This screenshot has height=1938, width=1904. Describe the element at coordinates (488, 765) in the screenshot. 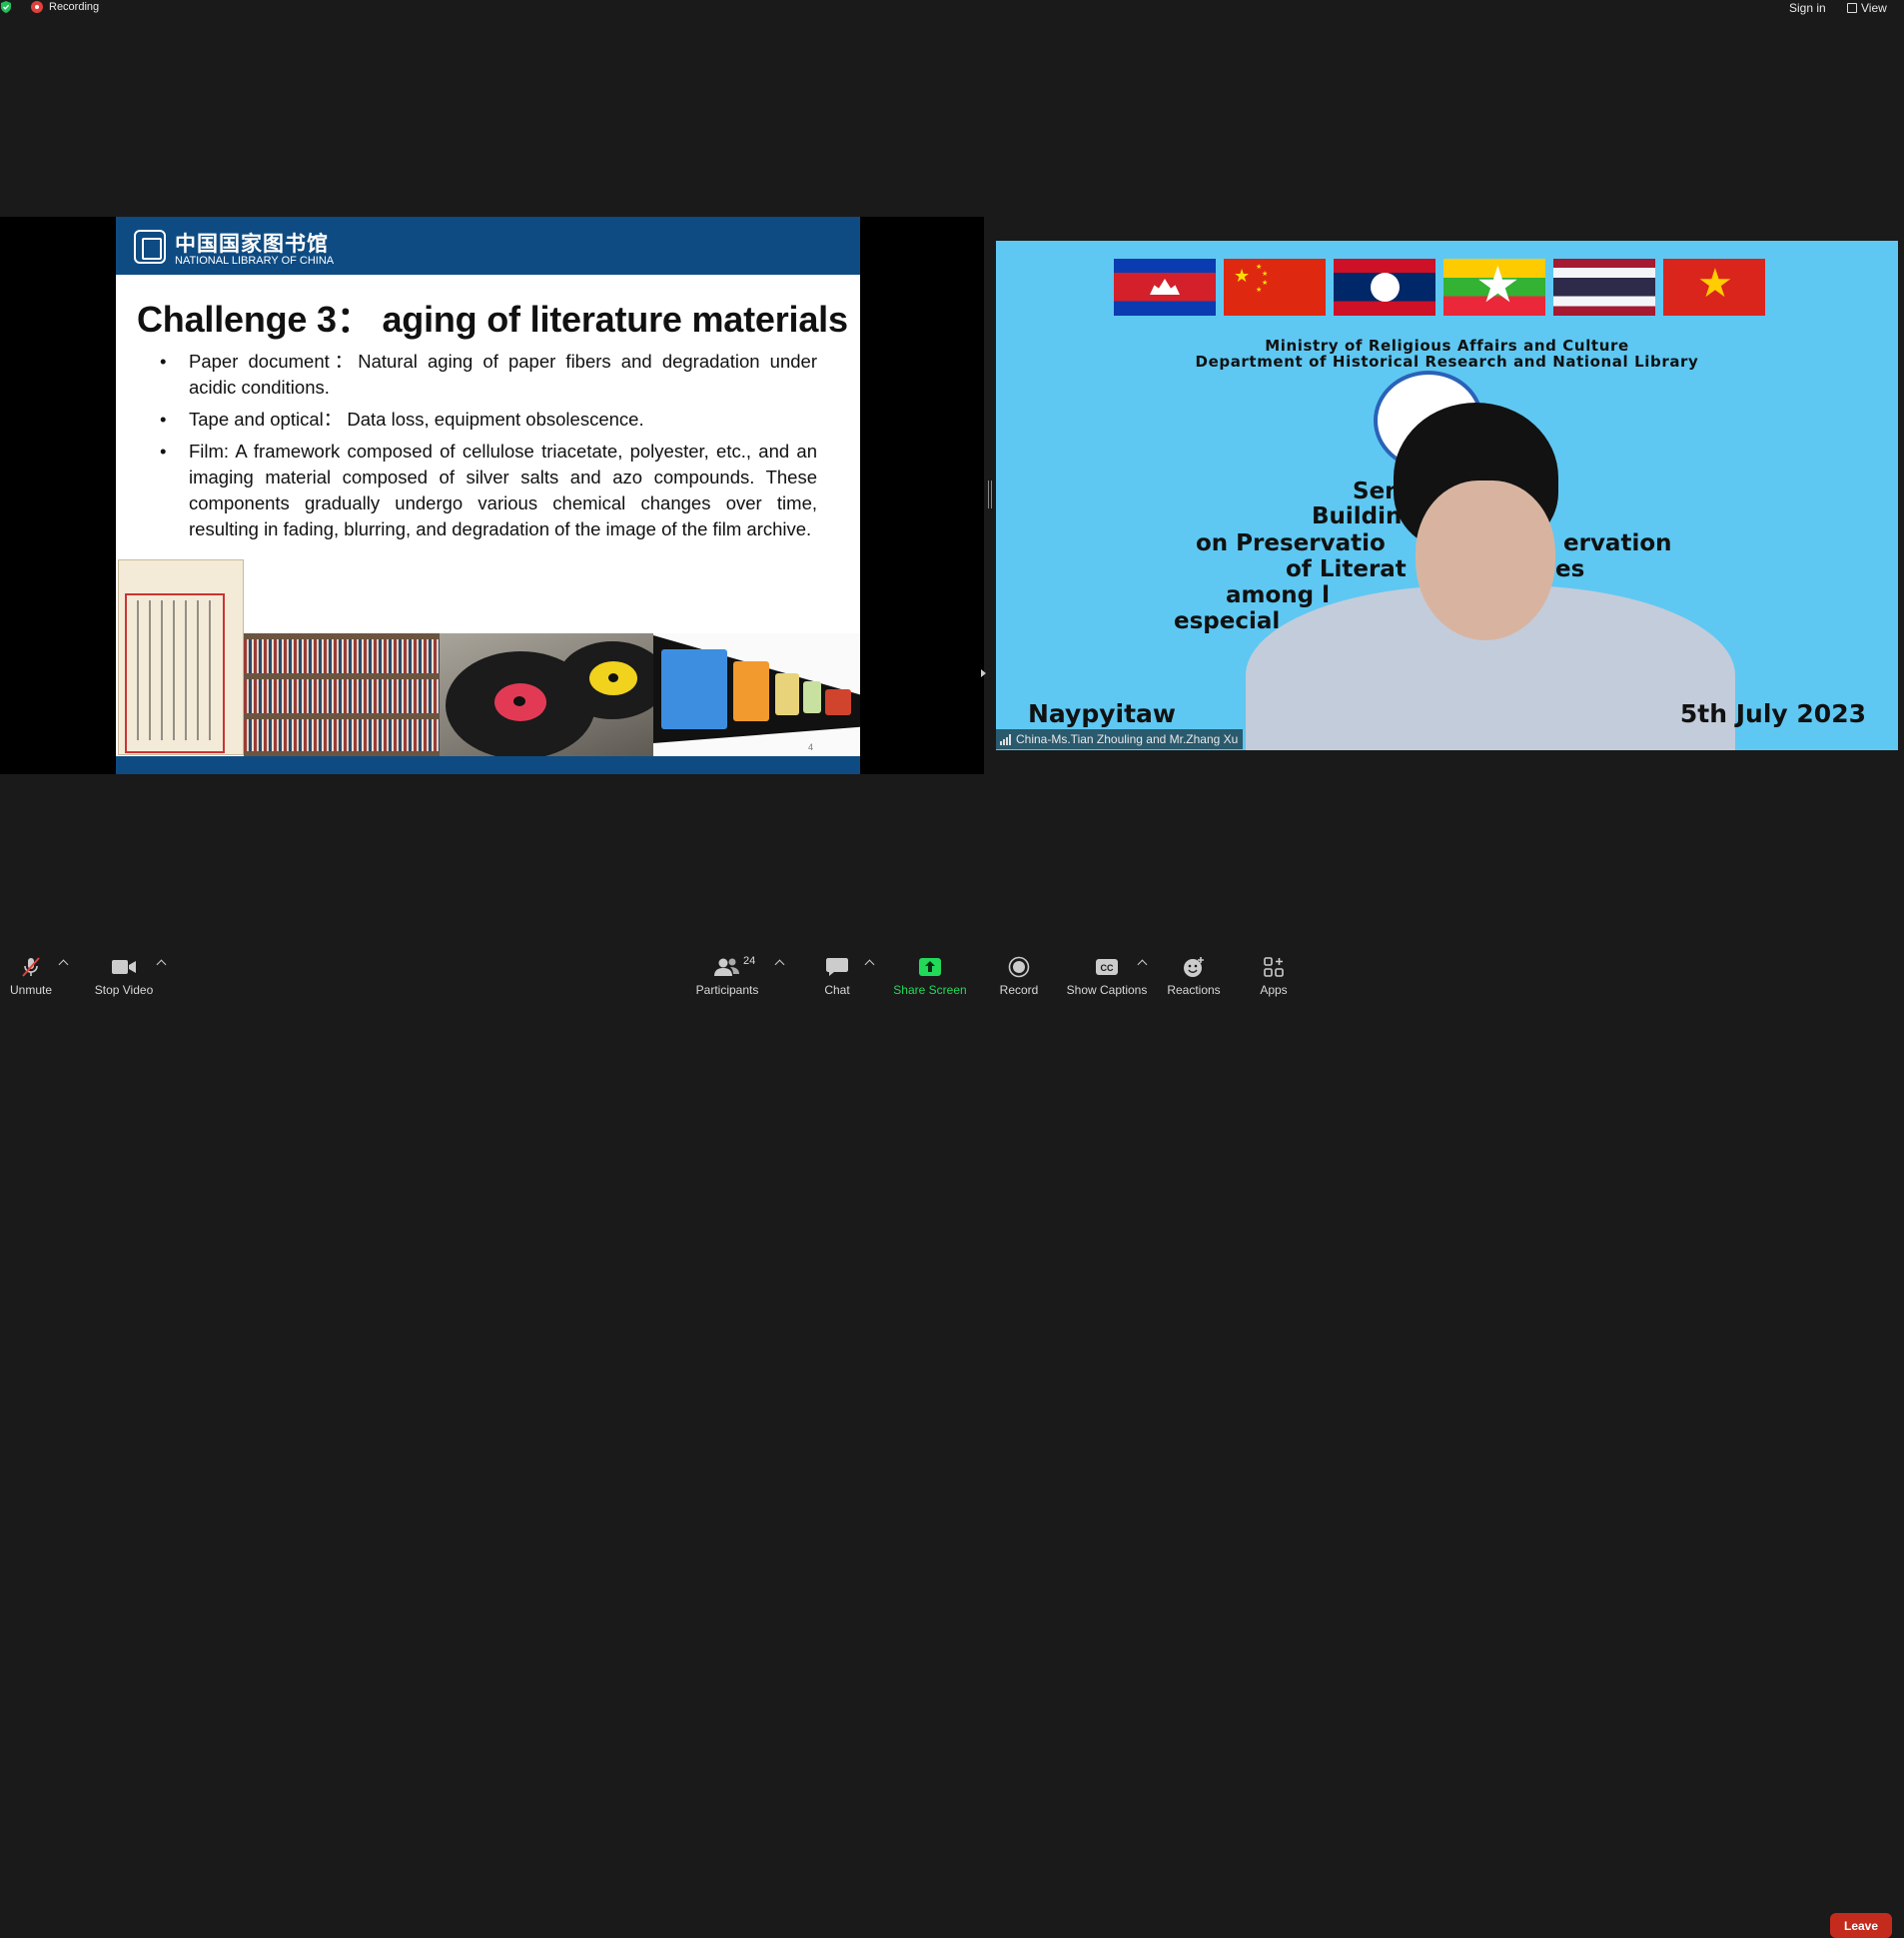

I see `slide-footer` at that location.